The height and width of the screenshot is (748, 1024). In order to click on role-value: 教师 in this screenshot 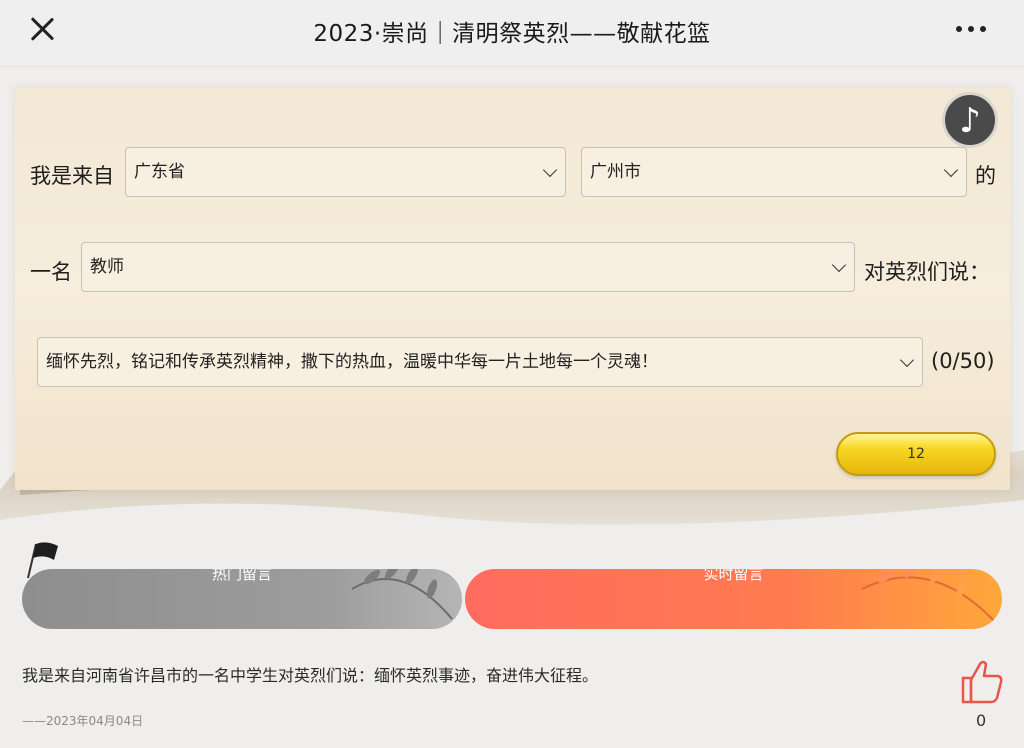, I will do `click(107, 267)`.